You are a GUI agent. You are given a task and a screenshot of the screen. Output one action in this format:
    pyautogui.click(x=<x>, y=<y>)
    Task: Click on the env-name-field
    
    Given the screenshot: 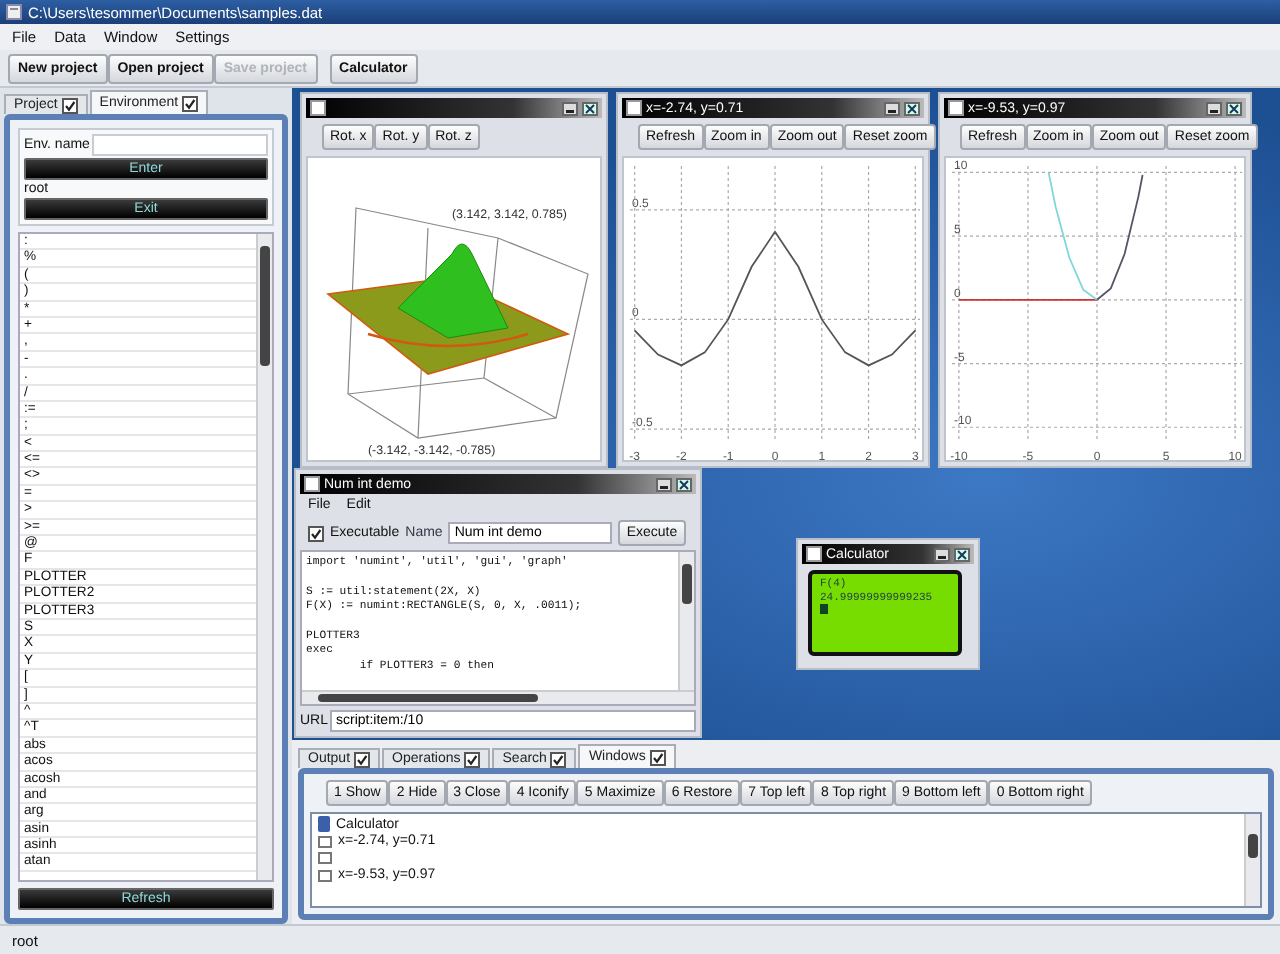 What is the action you would take?
    pyautogui.click(x=179, y=145)
    